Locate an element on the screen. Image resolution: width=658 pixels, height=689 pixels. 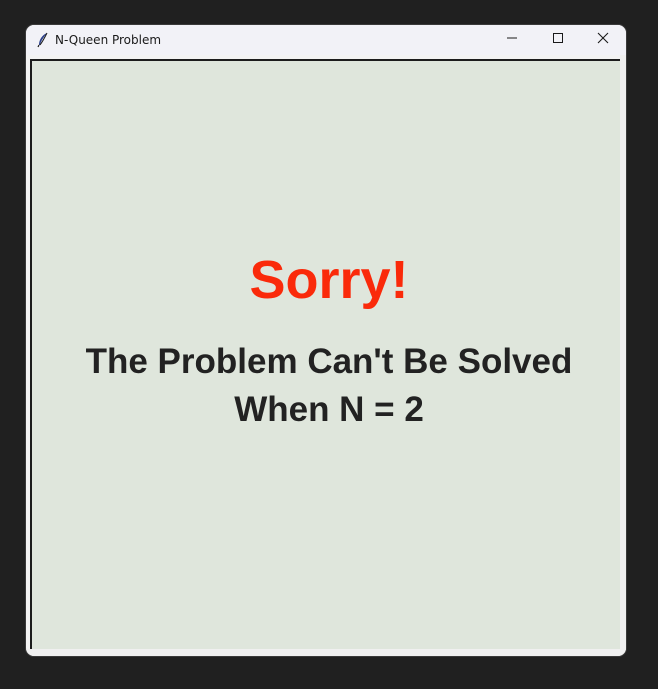
window-title: N-Queen Problem is located at coordinates (108, 40).